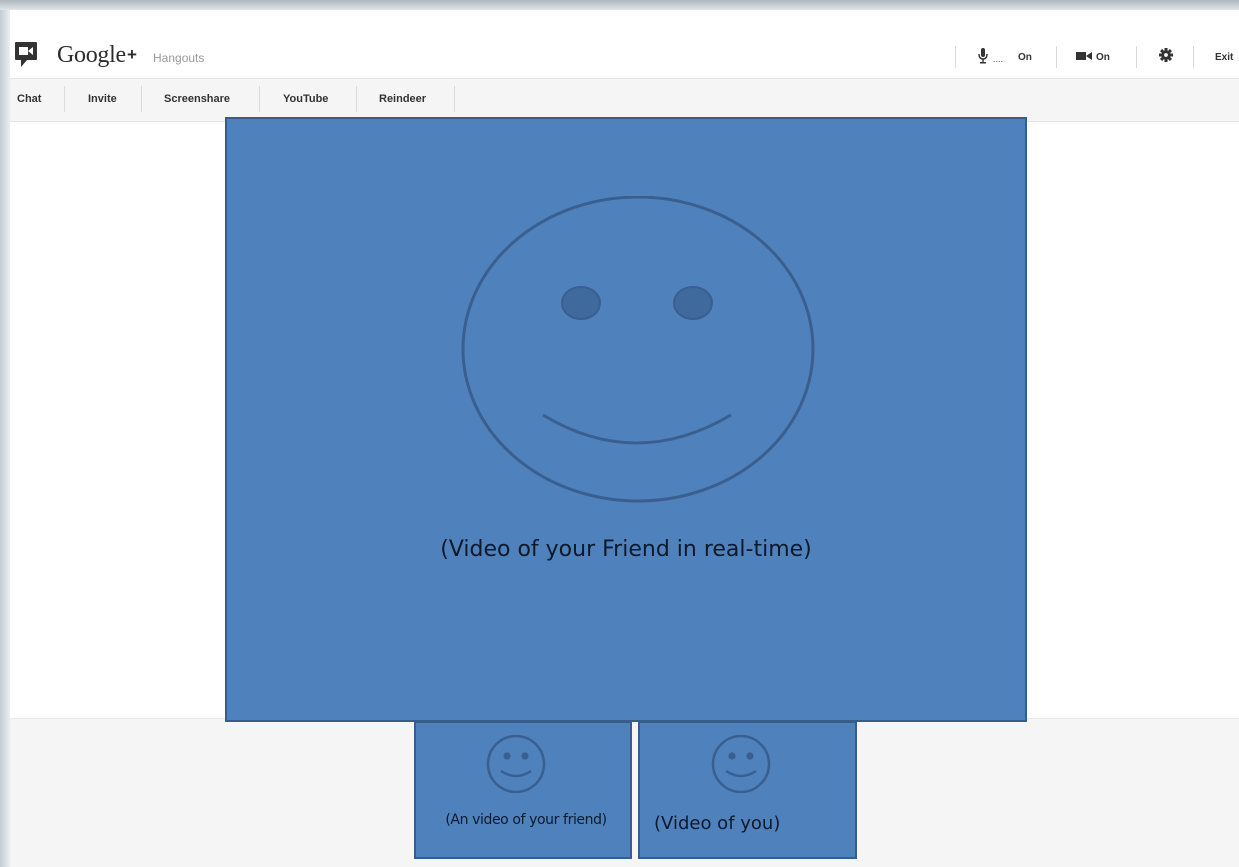 Image resolution: width=1239 pixels, height=867 pixels. Describe the element at coordinates (305, 99) in the screenshot. I see `tab-youtube: YouTube` at that location.